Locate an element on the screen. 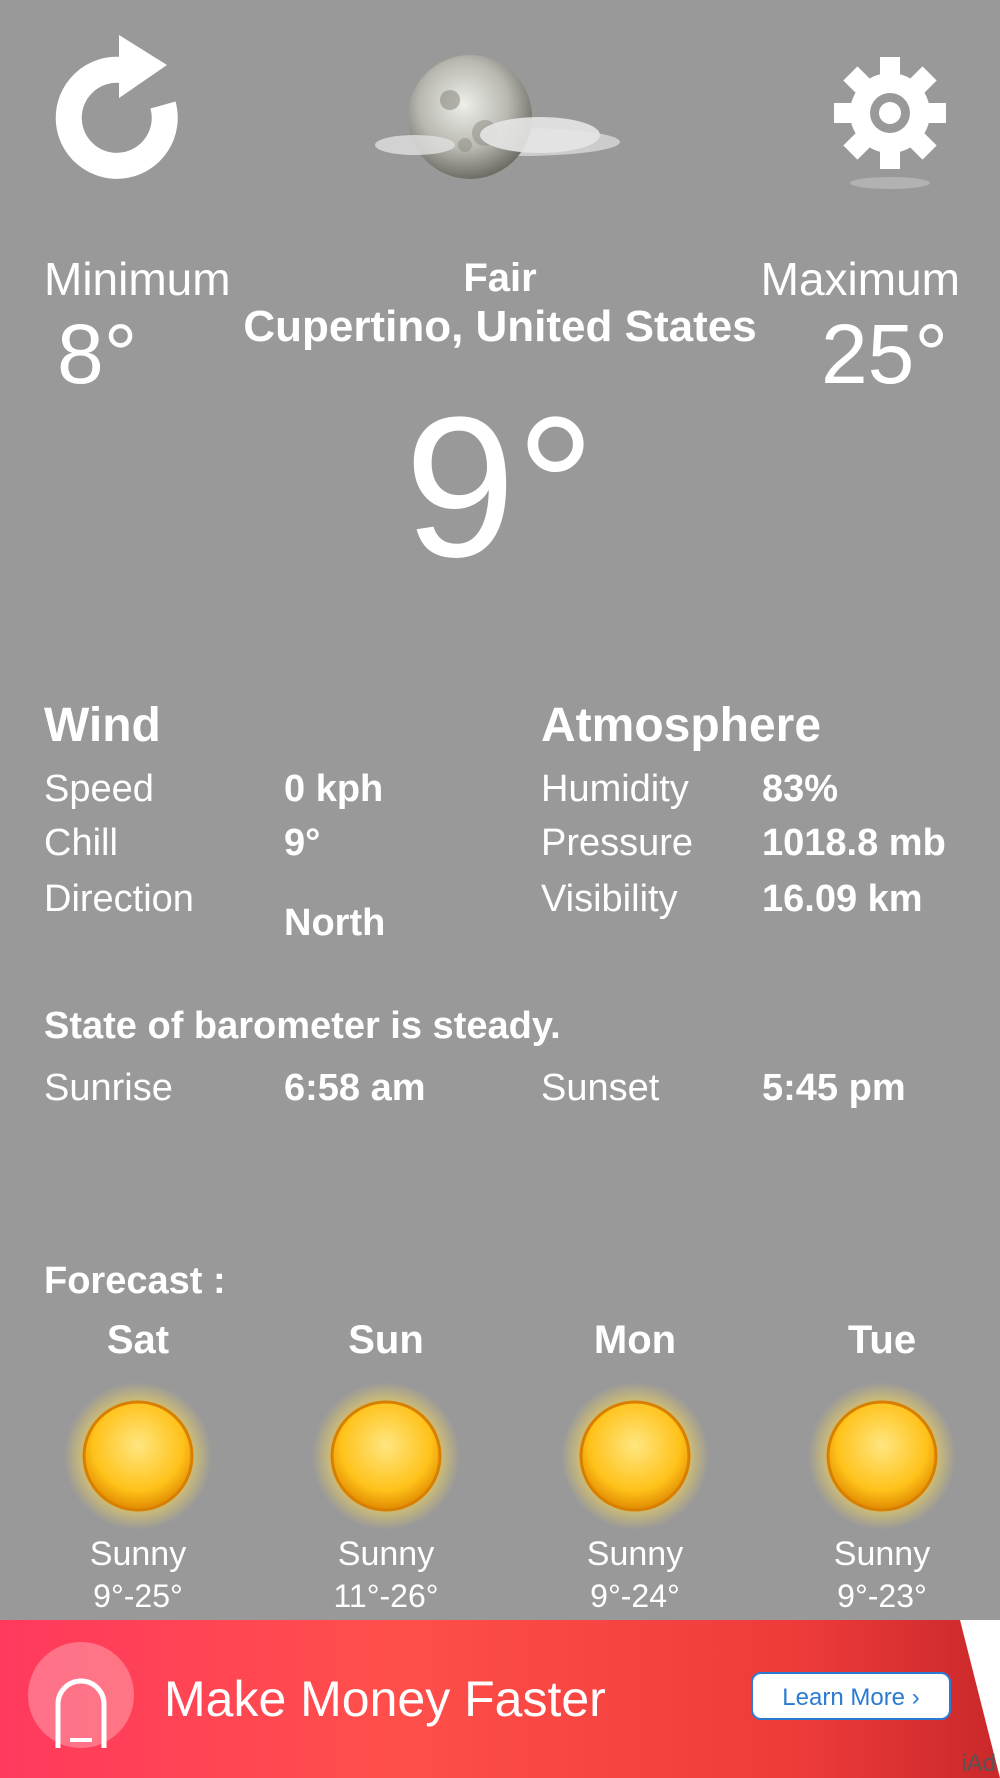 The width and height of the screenshot is (1000, 1778). forecast-day-name: Sun is located at coordinates (386, 1340).